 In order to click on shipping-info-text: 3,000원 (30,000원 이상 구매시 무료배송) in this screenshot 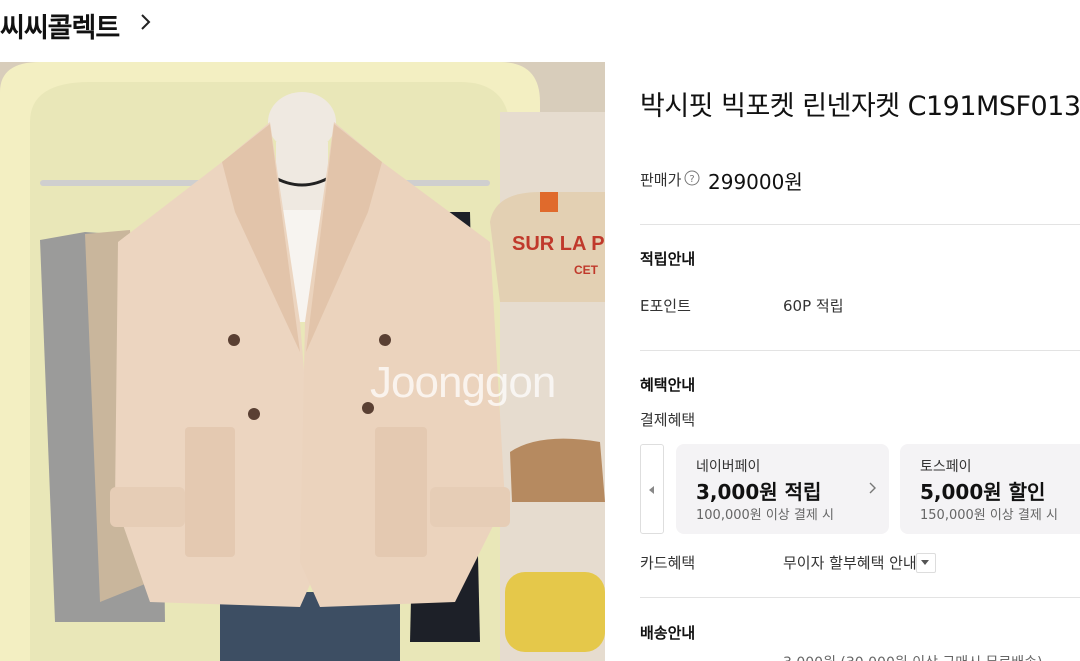, I will do `click(912, 656)`.